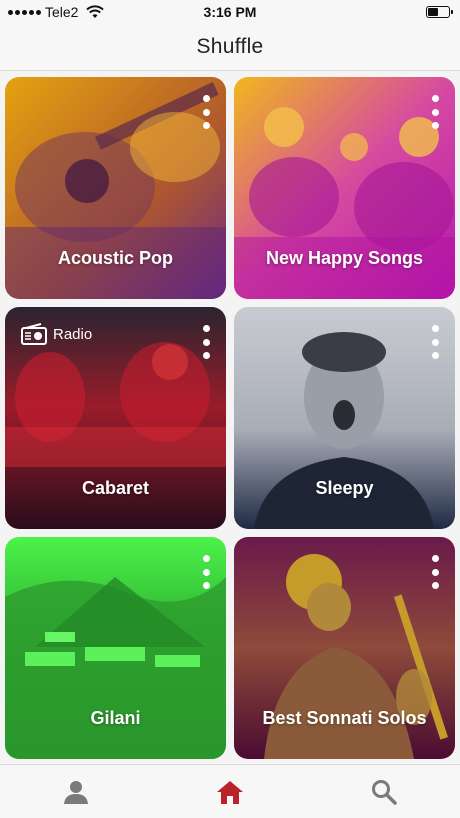 This screenshot has height=818, width=460. What do you see at coordinates (439, 12) in the screenshot?
I see `battery-icon` at bounding box center [439, 12].